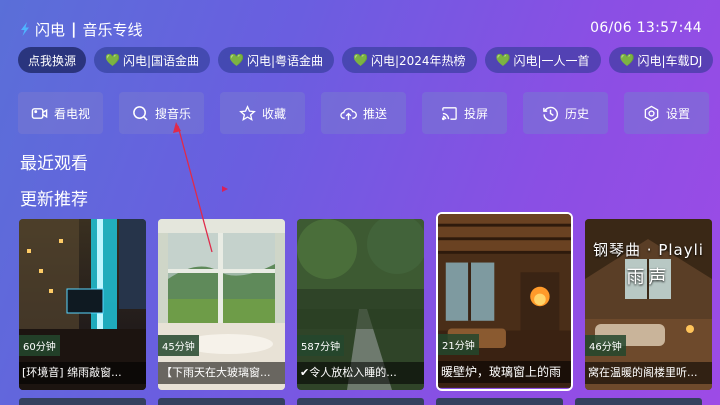 Image resolution: width=720 pixels, height=405 pixels. Describe the element at coordinates (39, 345) in the screenshot. I see `duration-badge: 60分钟` at that location.